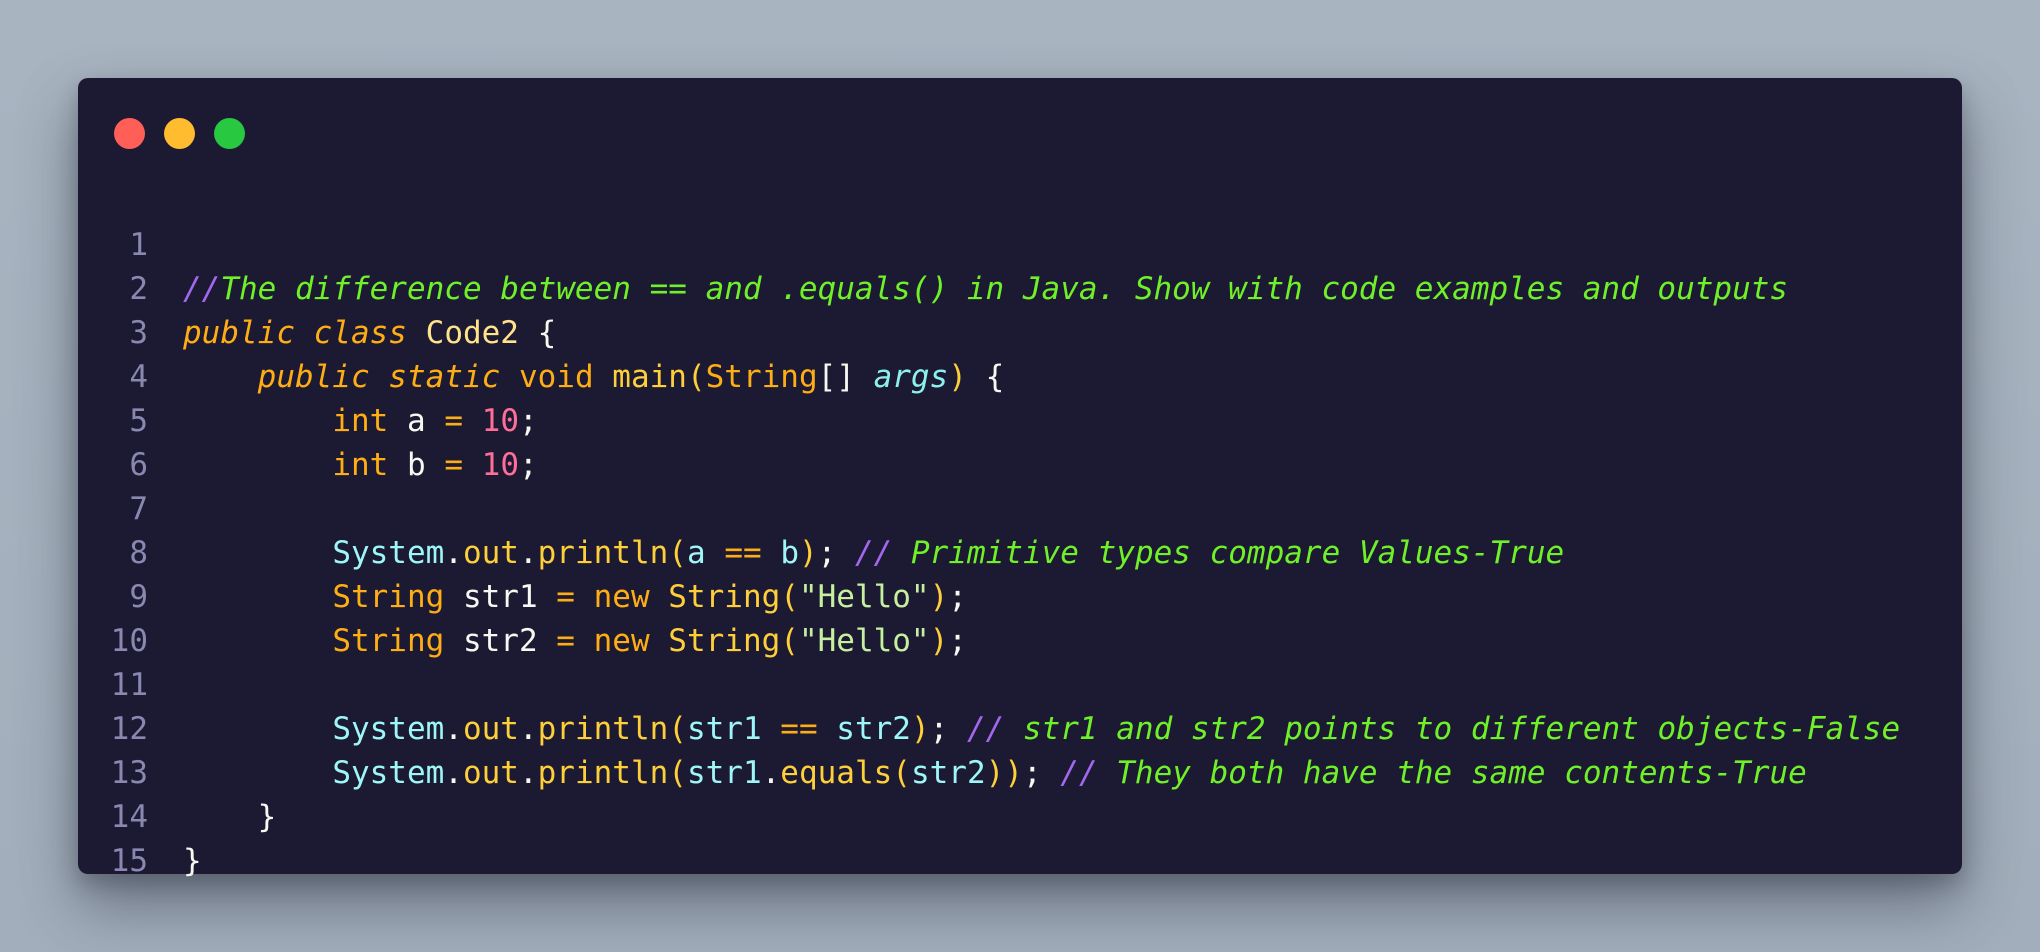 This screenshot has height=952, width=2040. Describe the element at coordinates (307, 419) in the screenshot. I see `code-line-5: 5 int b = 10;` at that location.